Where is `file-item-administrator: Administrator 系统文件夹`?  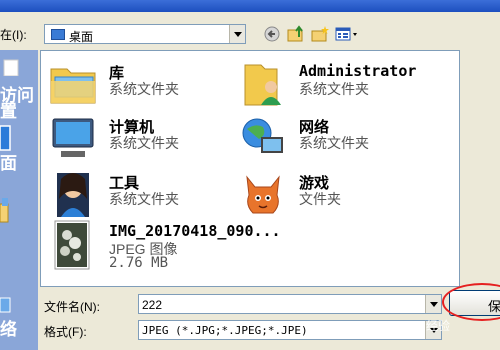
file-item-administrator: Administrator 系统文件夹 is located at coordinates (327, 84).